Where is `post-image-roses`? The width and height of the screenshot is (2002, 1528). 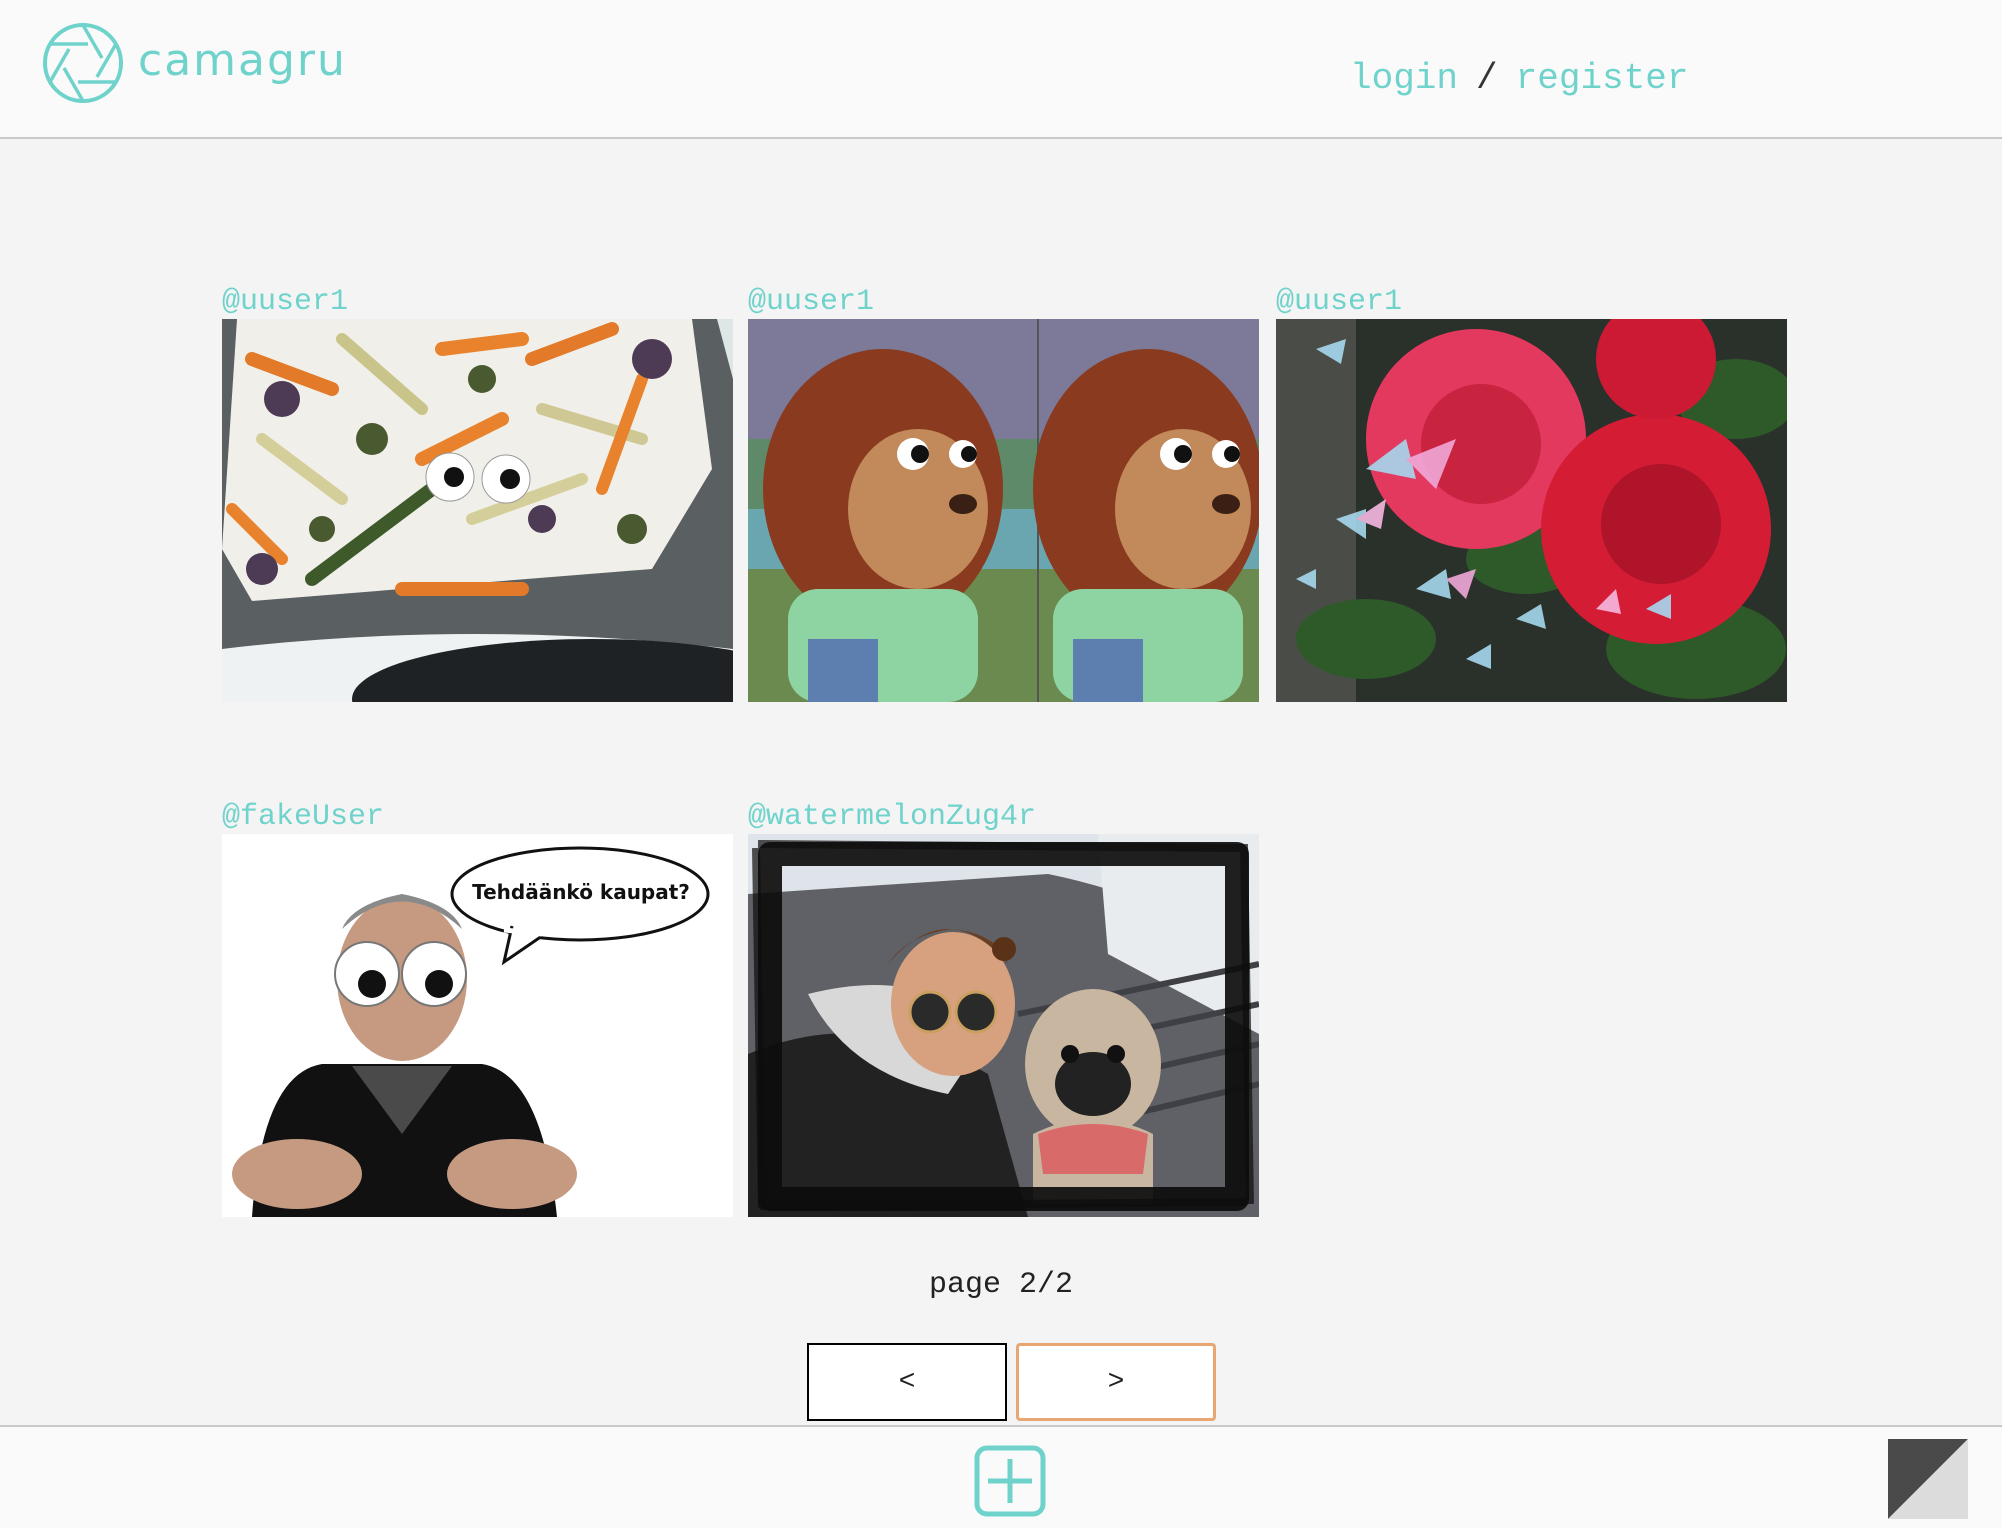
post-image-roses is located at coordinates (1531, 510).